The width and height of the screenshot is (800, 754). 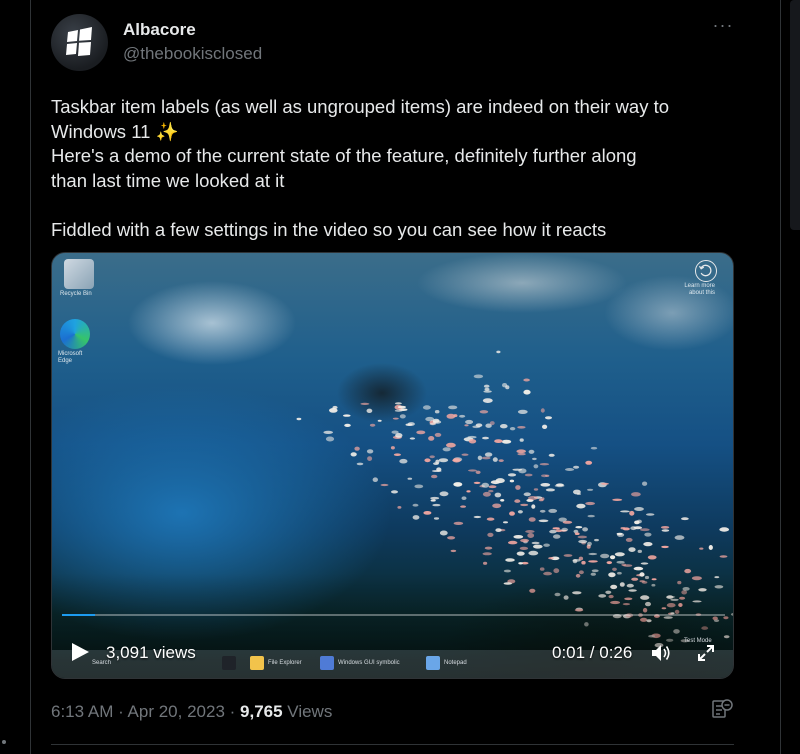 What do you see at coordinates (401, 205) in the screenshot?
I see `tweet-blank-line` at bounding box center [401, 205].